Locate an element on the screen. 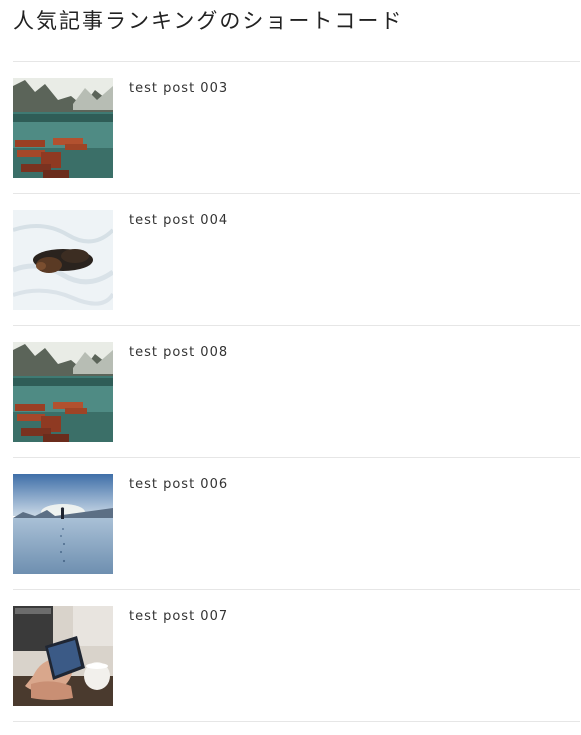 The image size is (581, 735). post-title-link: test post 006 is located at coordinates (178, 485).